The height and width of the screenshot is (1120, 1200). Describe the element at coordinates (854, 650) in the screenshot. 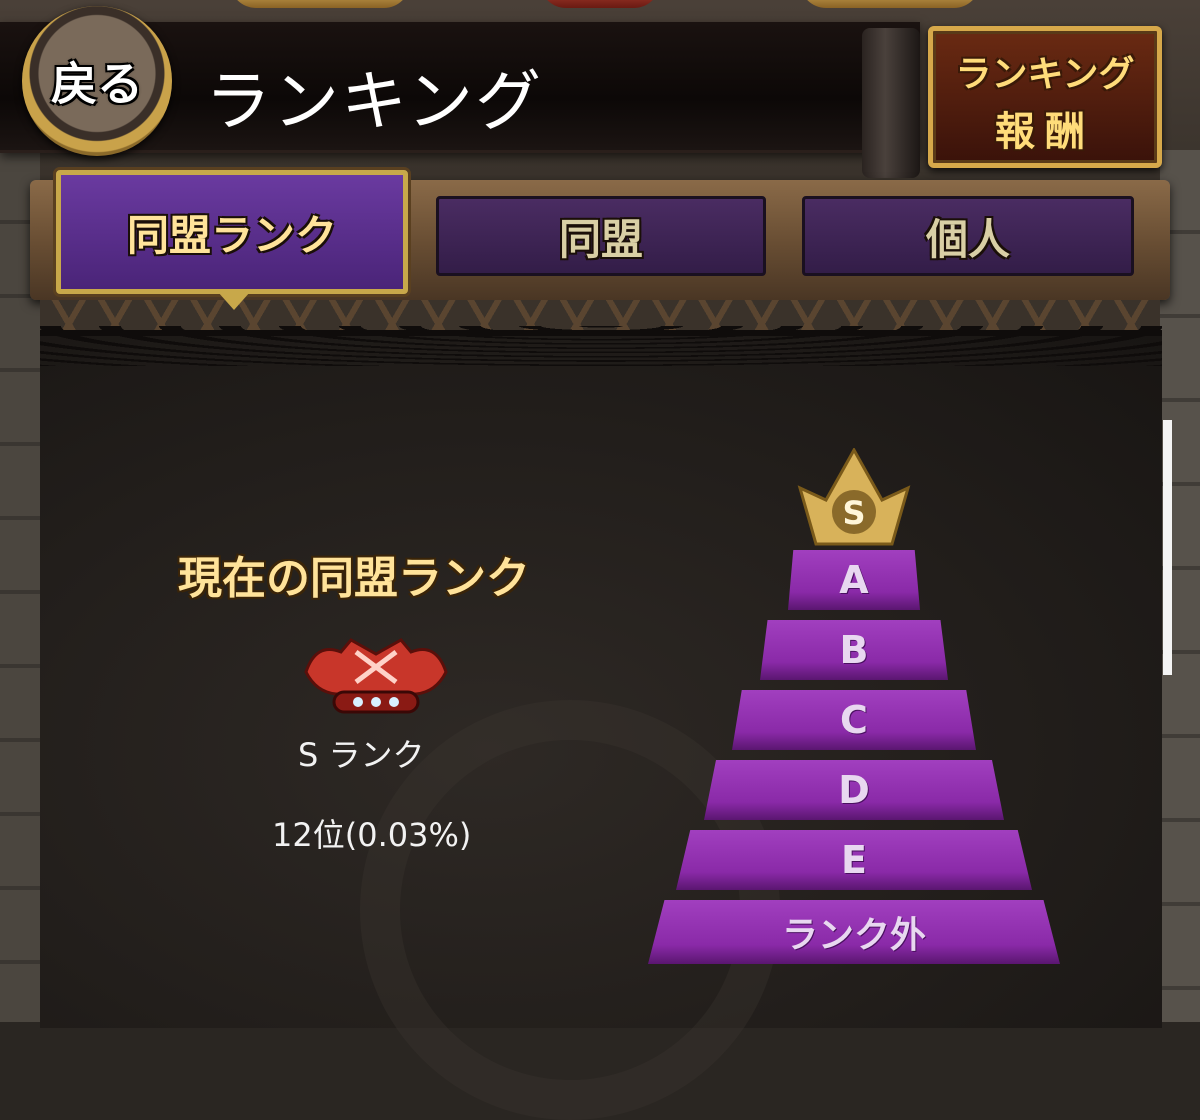

I see `tier-b: B` at that location.